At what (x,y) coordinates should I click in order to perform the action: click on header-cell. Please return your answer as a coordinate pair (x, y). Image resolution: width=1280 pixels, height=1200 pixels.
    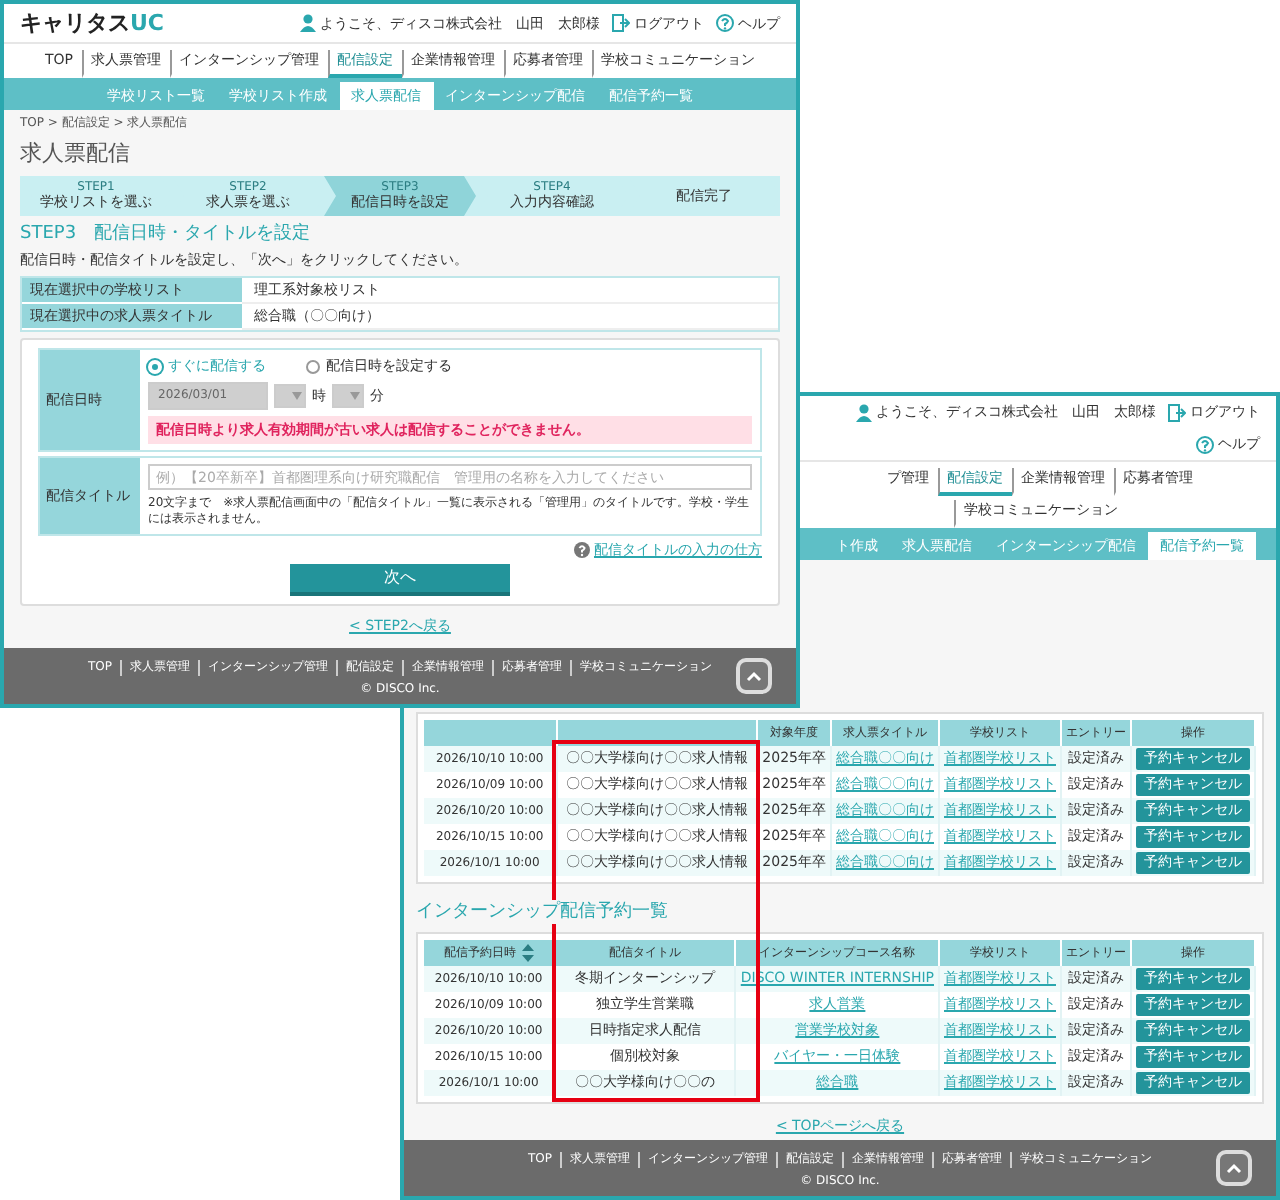
    Looking at the image, I should click on (490, 733).